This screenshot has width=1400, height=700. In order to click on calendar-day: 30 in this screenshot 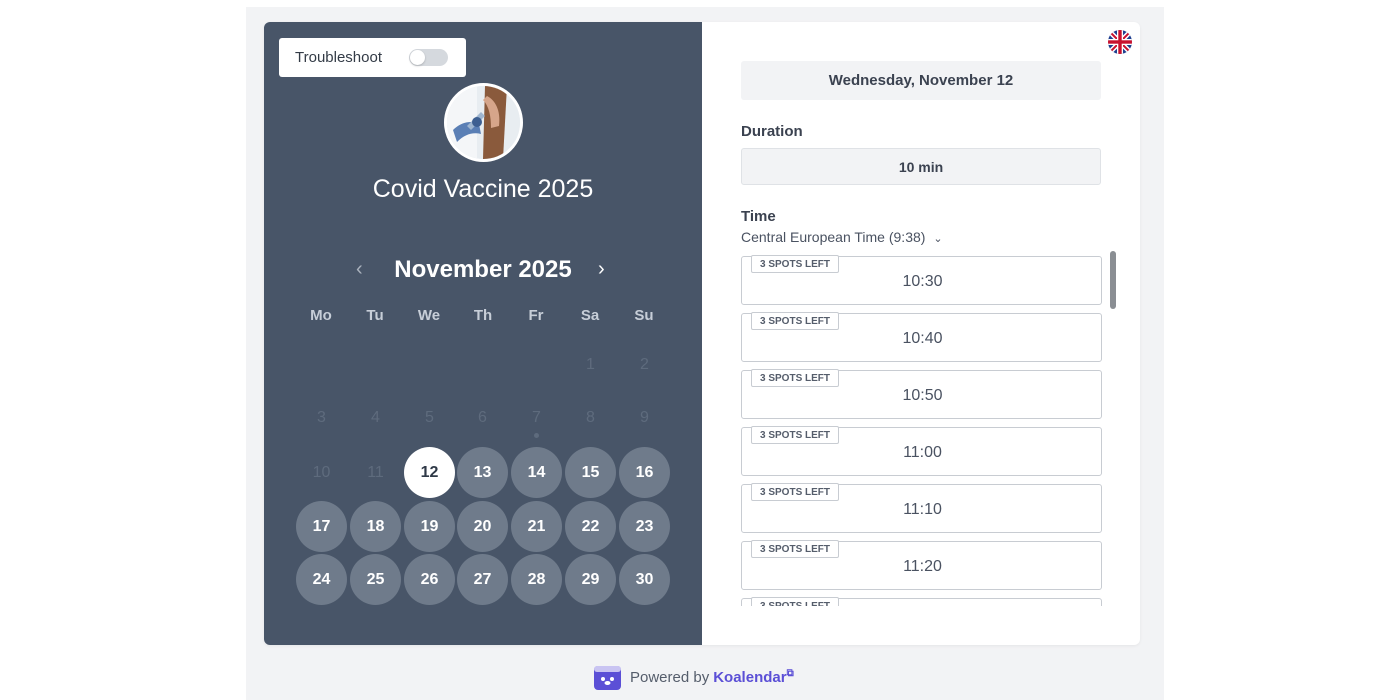, I will do `click(644, 579)`.